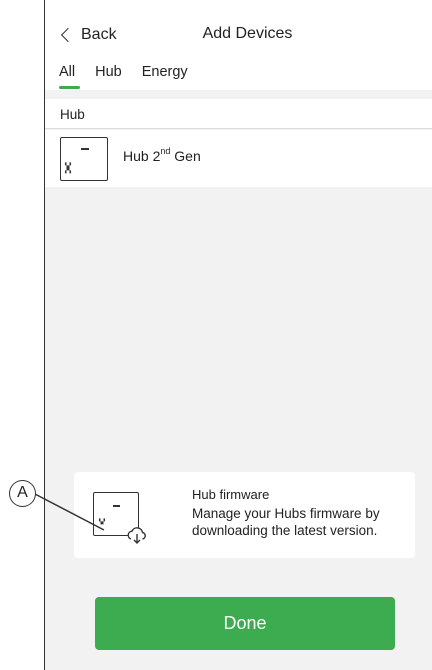 This screenshot has height=670, width=432. Describe the element at coordinates (165, 151) in the screenshot. I see `device-name-superscript: nd` at that location.